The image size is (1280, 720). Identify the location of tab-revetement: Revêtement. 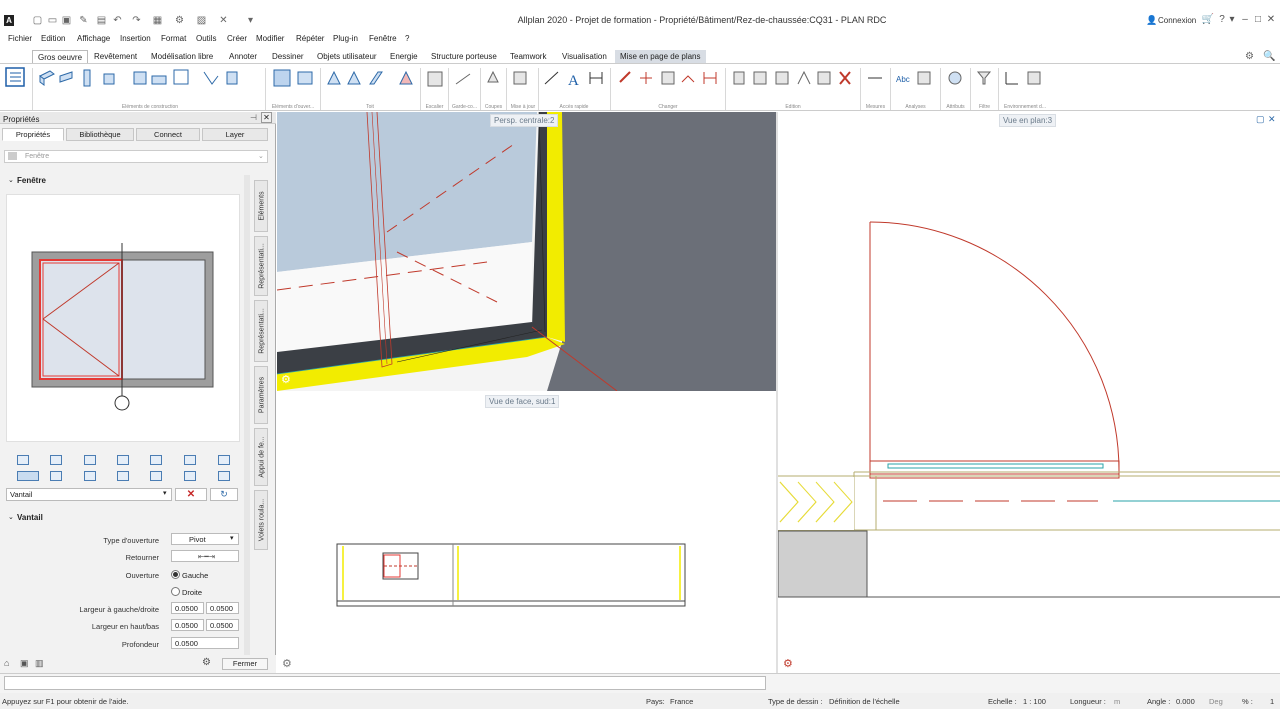
(115, 56).